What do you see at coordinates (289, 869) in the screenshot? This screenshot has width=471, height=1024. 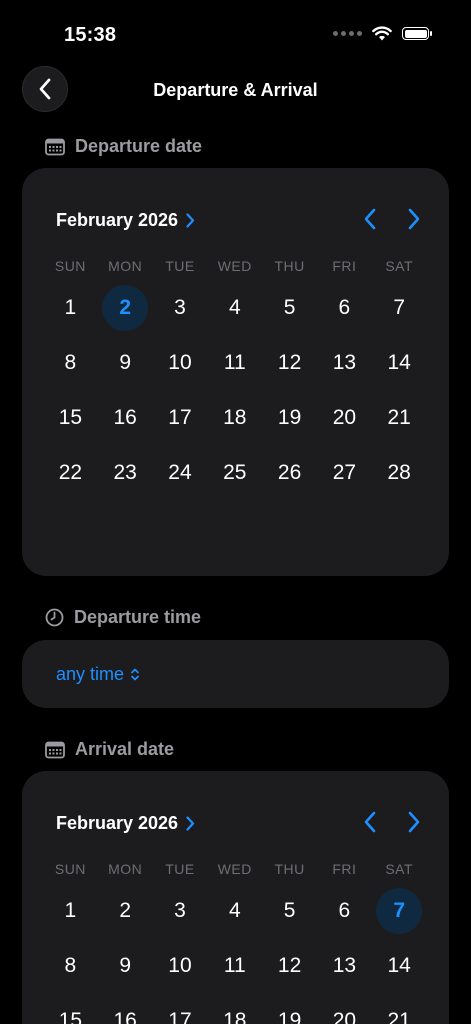 I see `weekday-label: THU` at bounding box center [289, 869].